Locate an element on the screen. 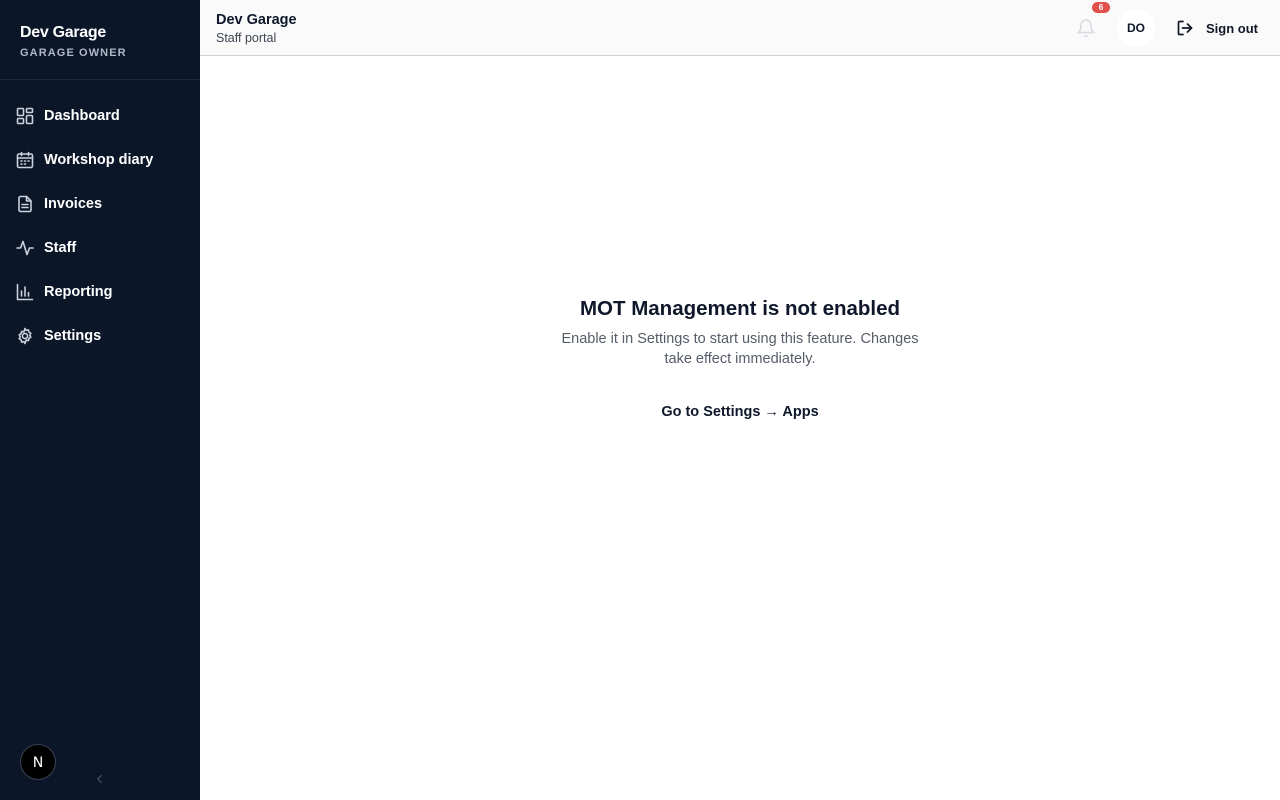  page-title: Dev Garage is located at coordinates (256, 20).